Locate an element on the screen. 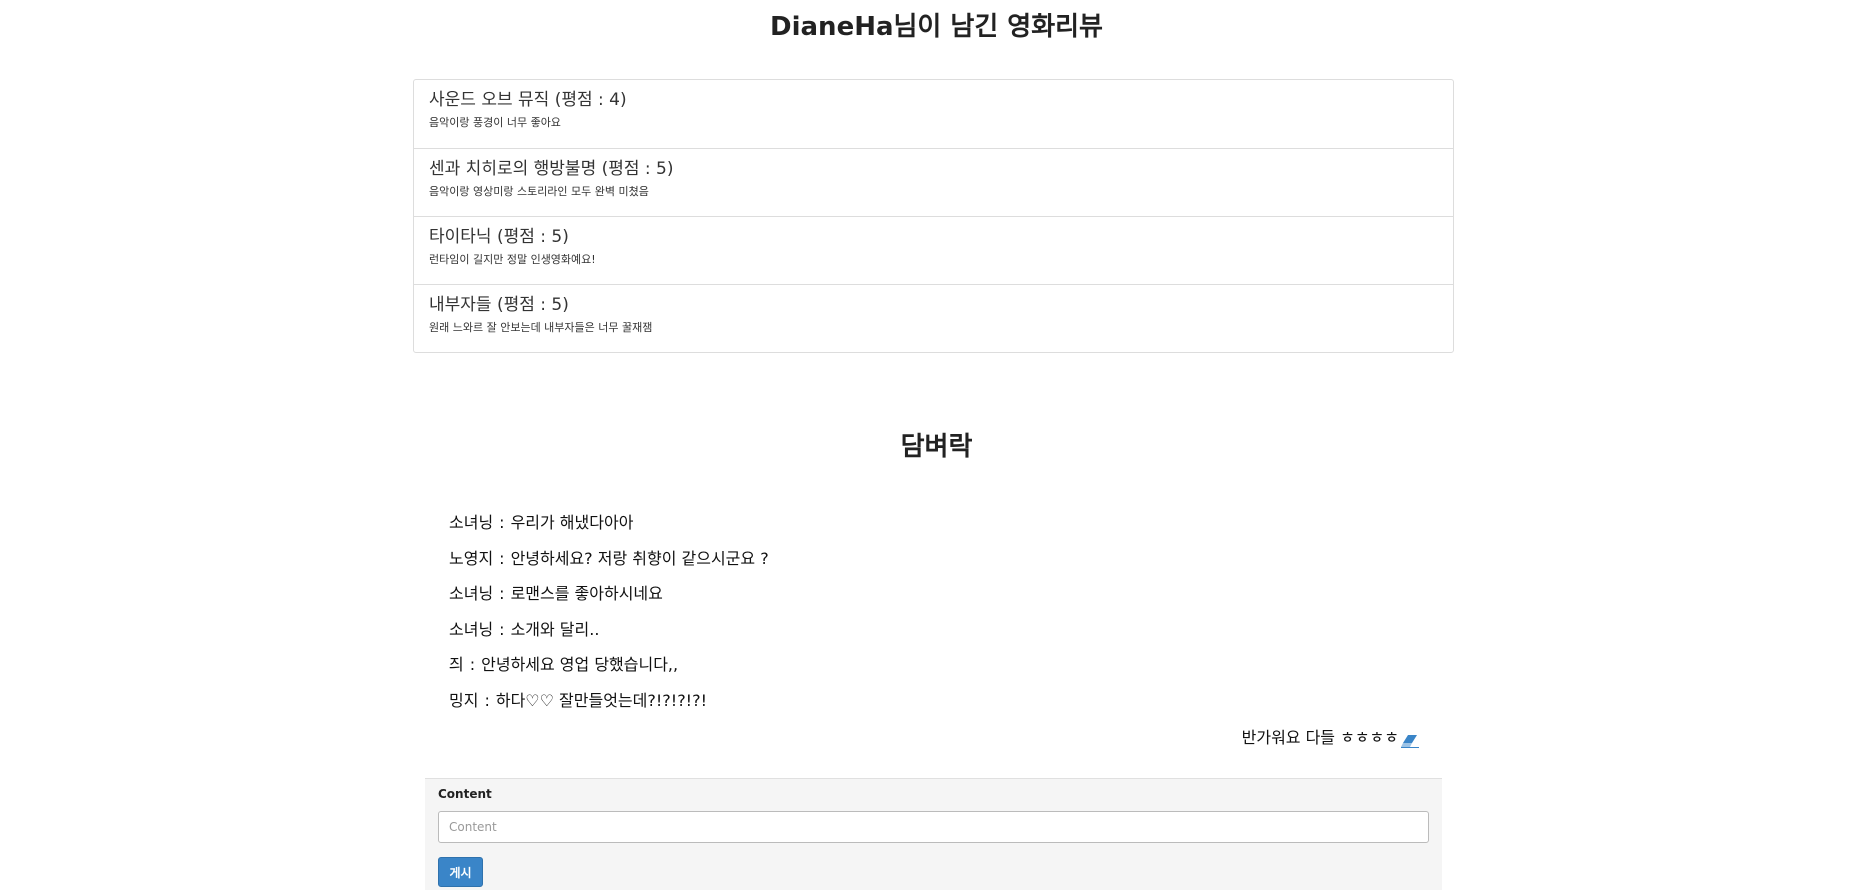 The image size is (1873, 890). review-list-item: 타이타닉 (평점 : 5) 런타임이 길지만 정말 인생영화예요! is located at coordinates (933, 250).